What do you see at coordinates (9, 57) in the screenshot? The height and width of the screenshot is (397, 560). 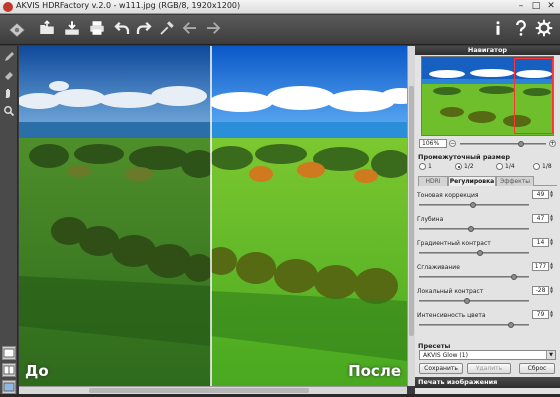 I see `pencil-tool-button` at bounding box center [9, 57].